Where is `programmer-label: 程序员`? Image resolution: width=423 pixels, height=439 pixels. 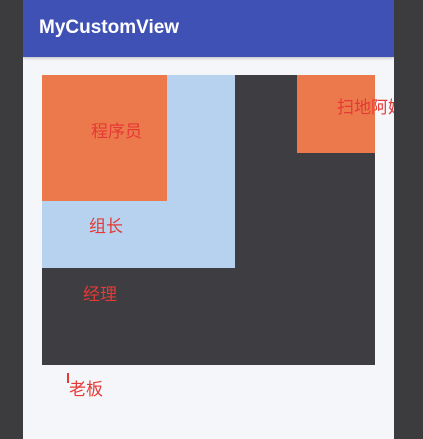
programmer-label: 程序员 is located at coordinates (116, 132).